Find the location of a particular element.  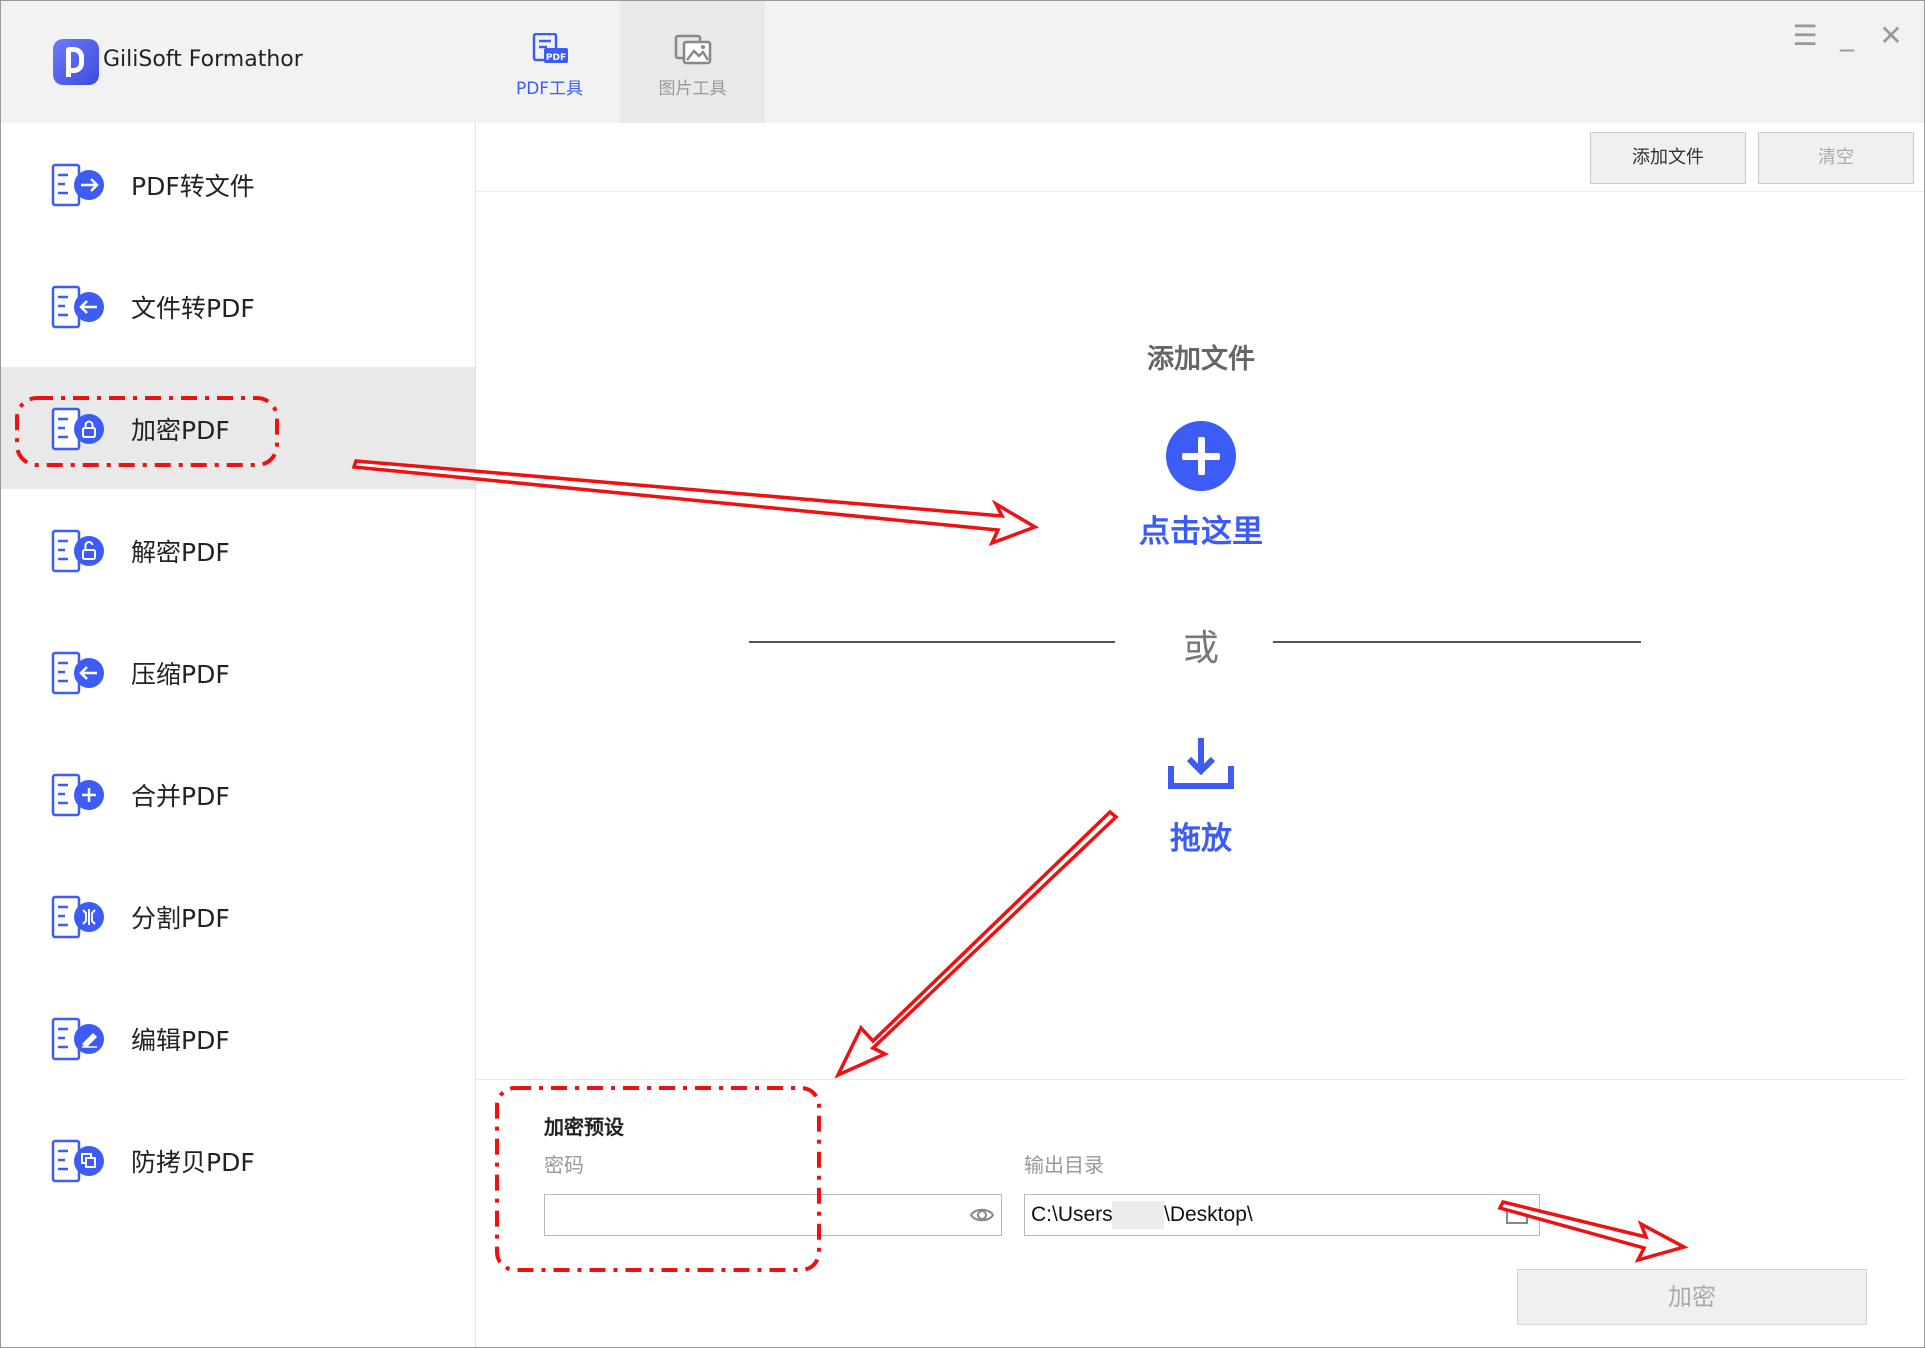

preset-divider is located at coordinates (1191, 1079).